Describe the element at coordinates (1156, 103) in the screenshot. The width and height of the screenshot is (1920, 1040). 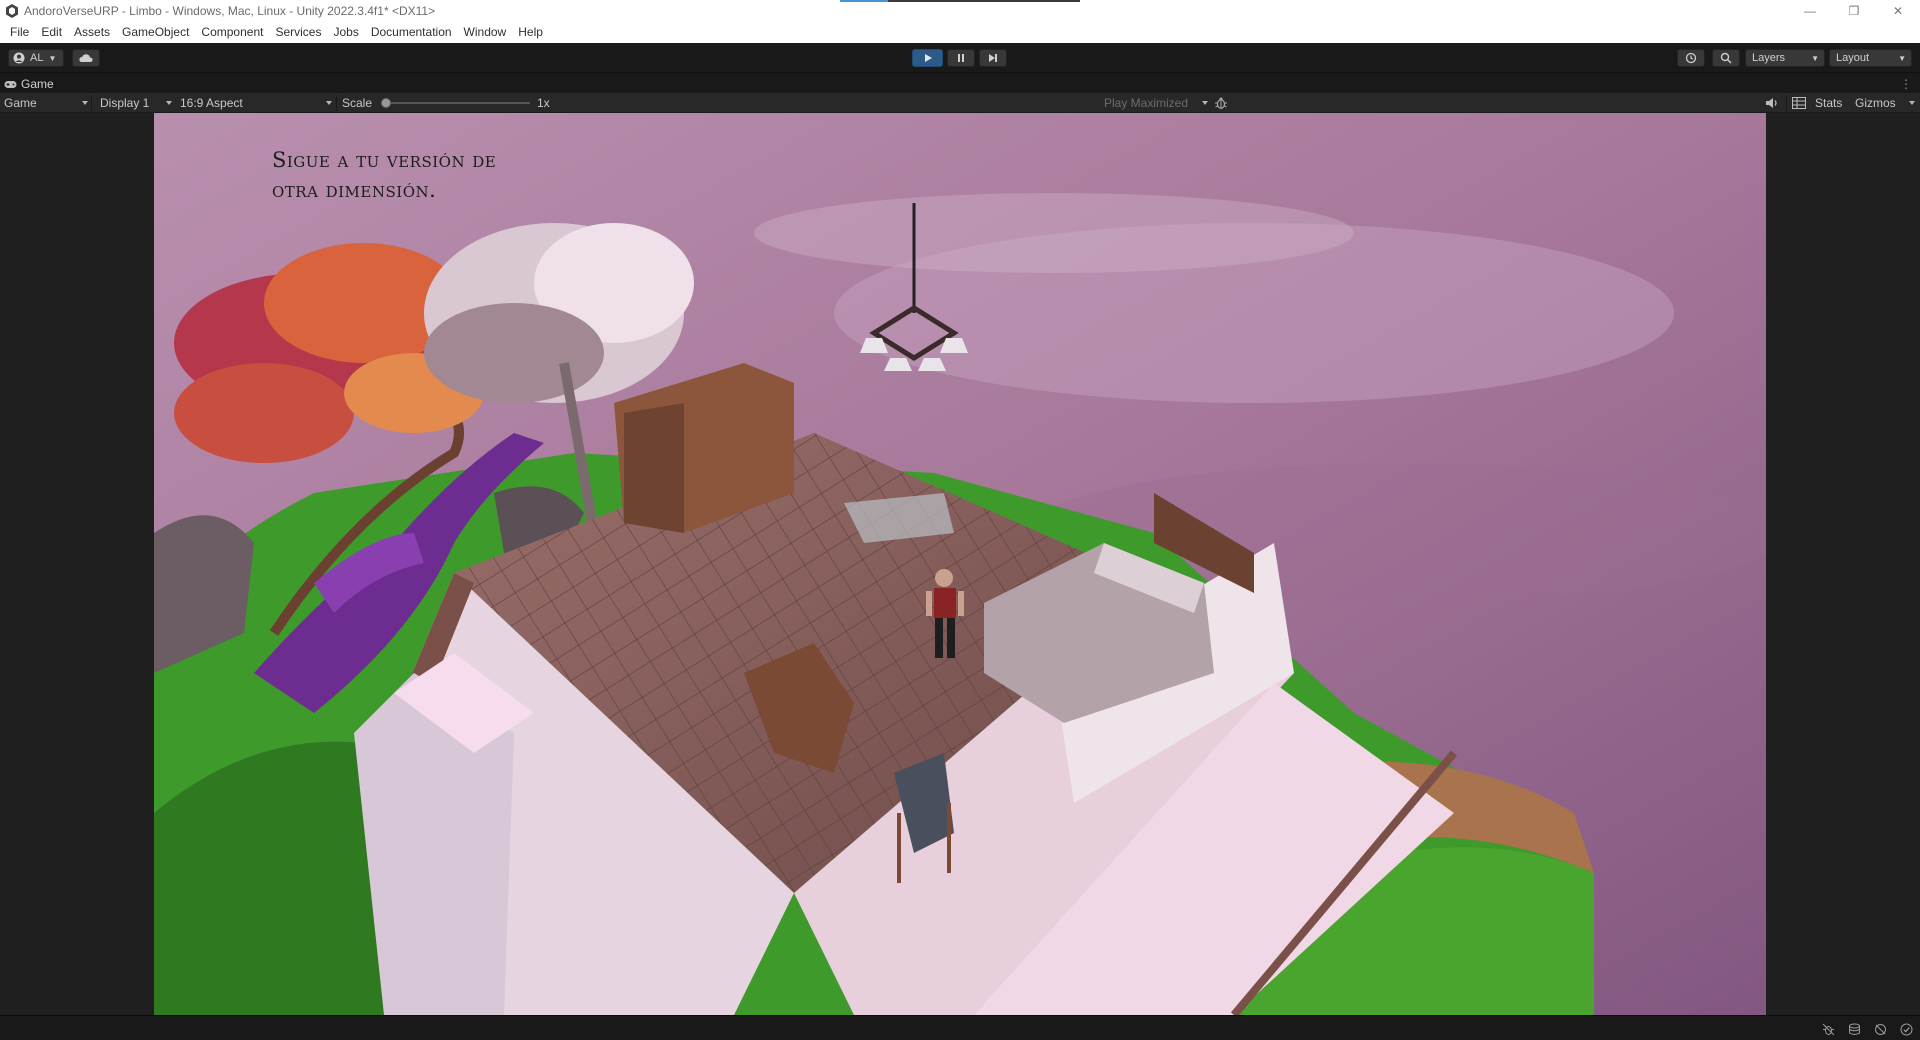
I see `play-maximized-dropdown: Play Maximized` at that location.